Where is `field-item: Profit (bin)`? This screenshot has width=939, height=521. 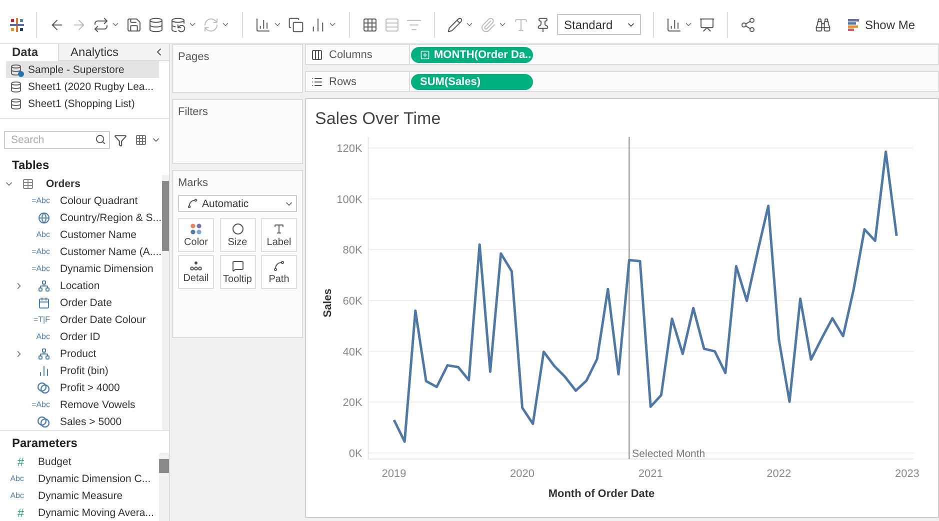 field-item: Profit (bin) is located at coordinates (81, 370).